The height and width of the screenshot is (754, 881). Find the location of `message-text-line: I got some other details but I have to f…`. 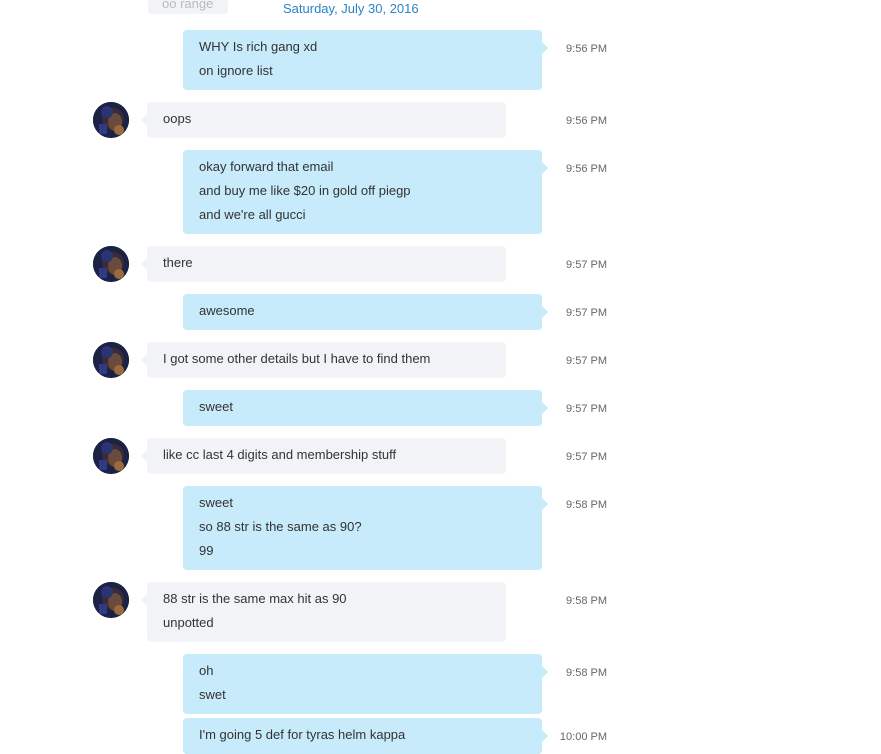

message-text-line: I got some other details but I have to f… is located at coordinates (297, 358).